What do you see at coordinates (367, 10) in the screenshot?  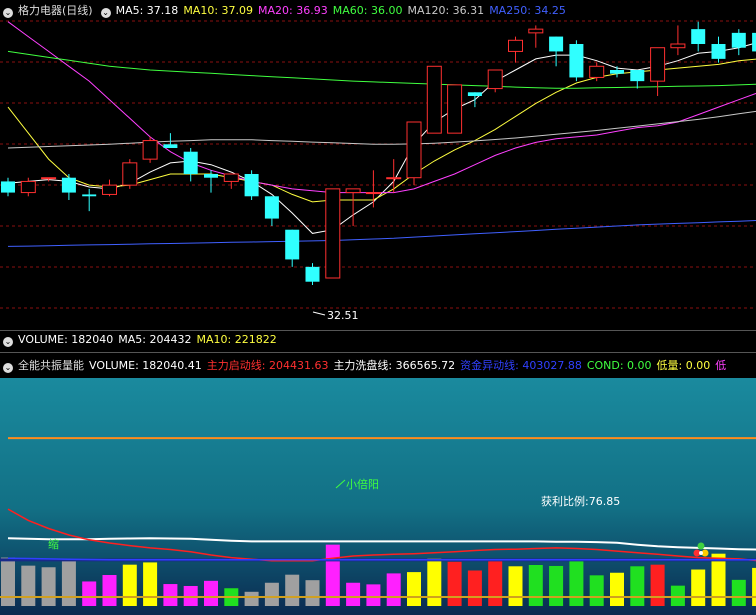 I see `ma-legend-item: MA60: 36.00` at bounding box center [367, 10].